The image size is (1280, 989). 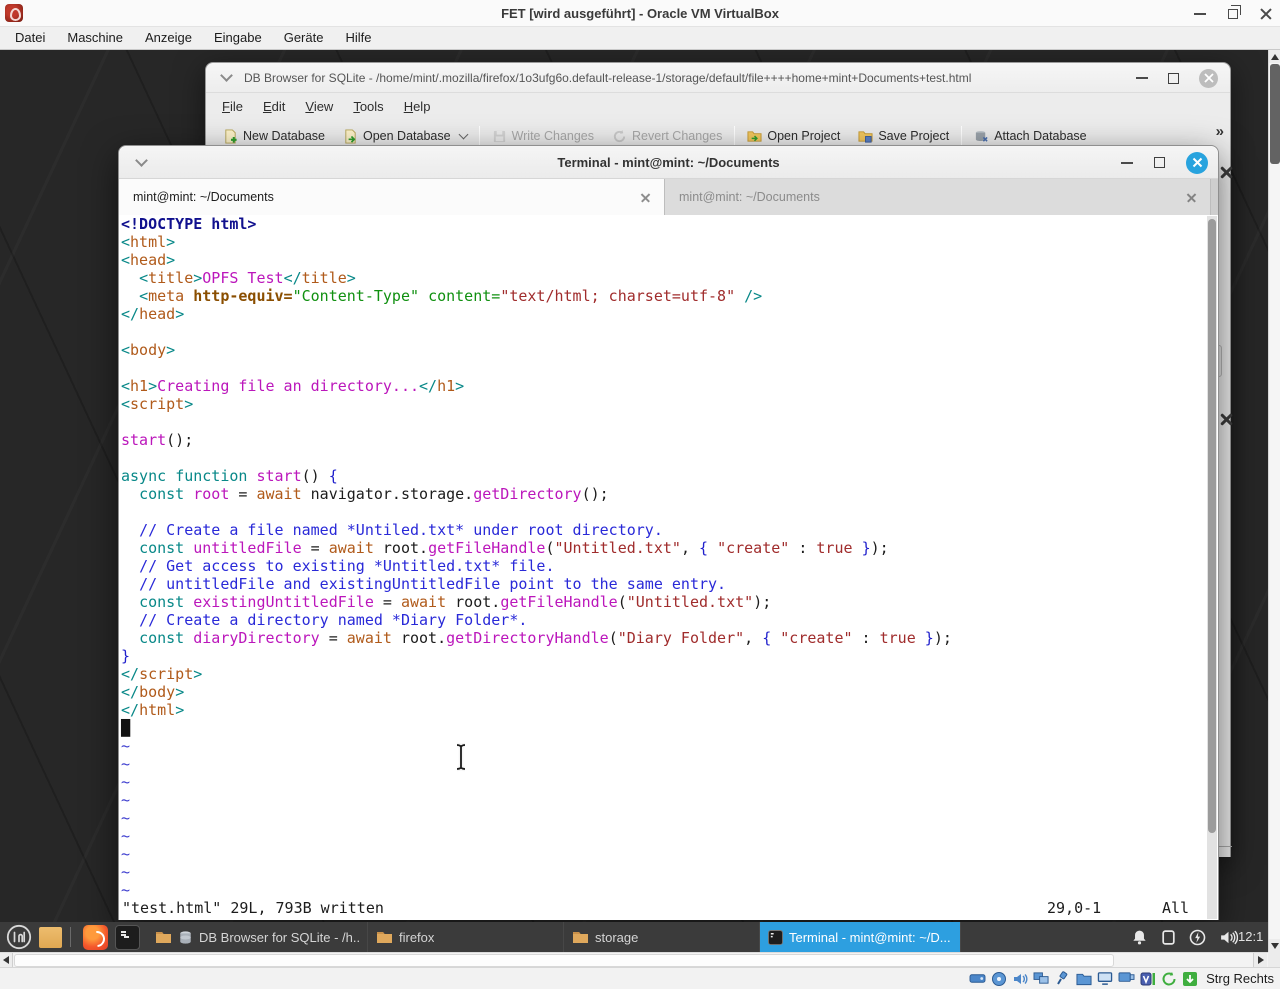 I want to click on vbox-restore-button, so click(x=1234, y=11).